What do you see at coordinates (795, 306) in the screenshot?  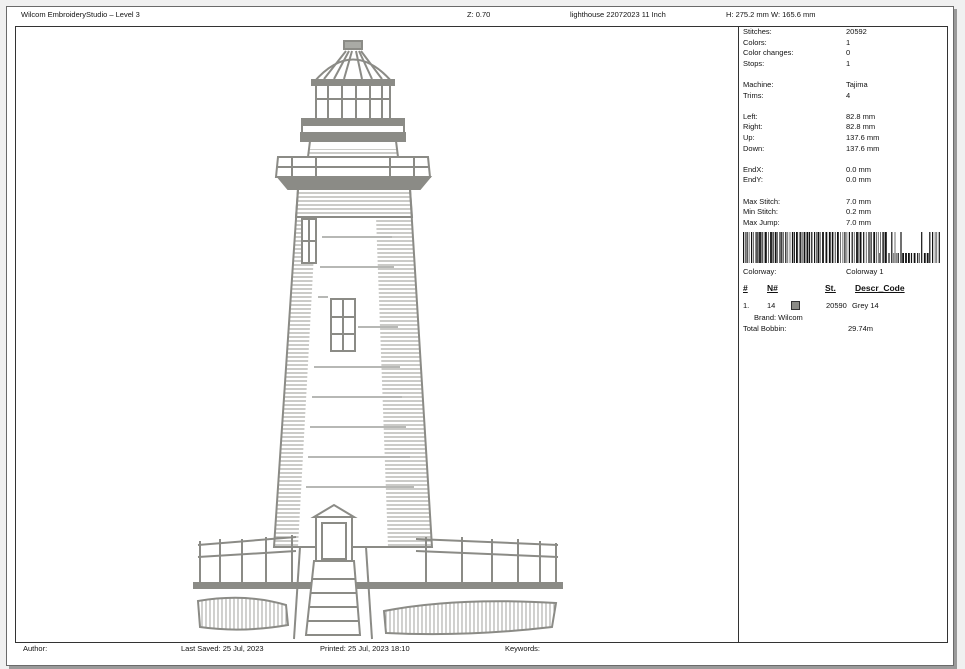 I see `thread-color-swatch` at bounding box center [795, 306].